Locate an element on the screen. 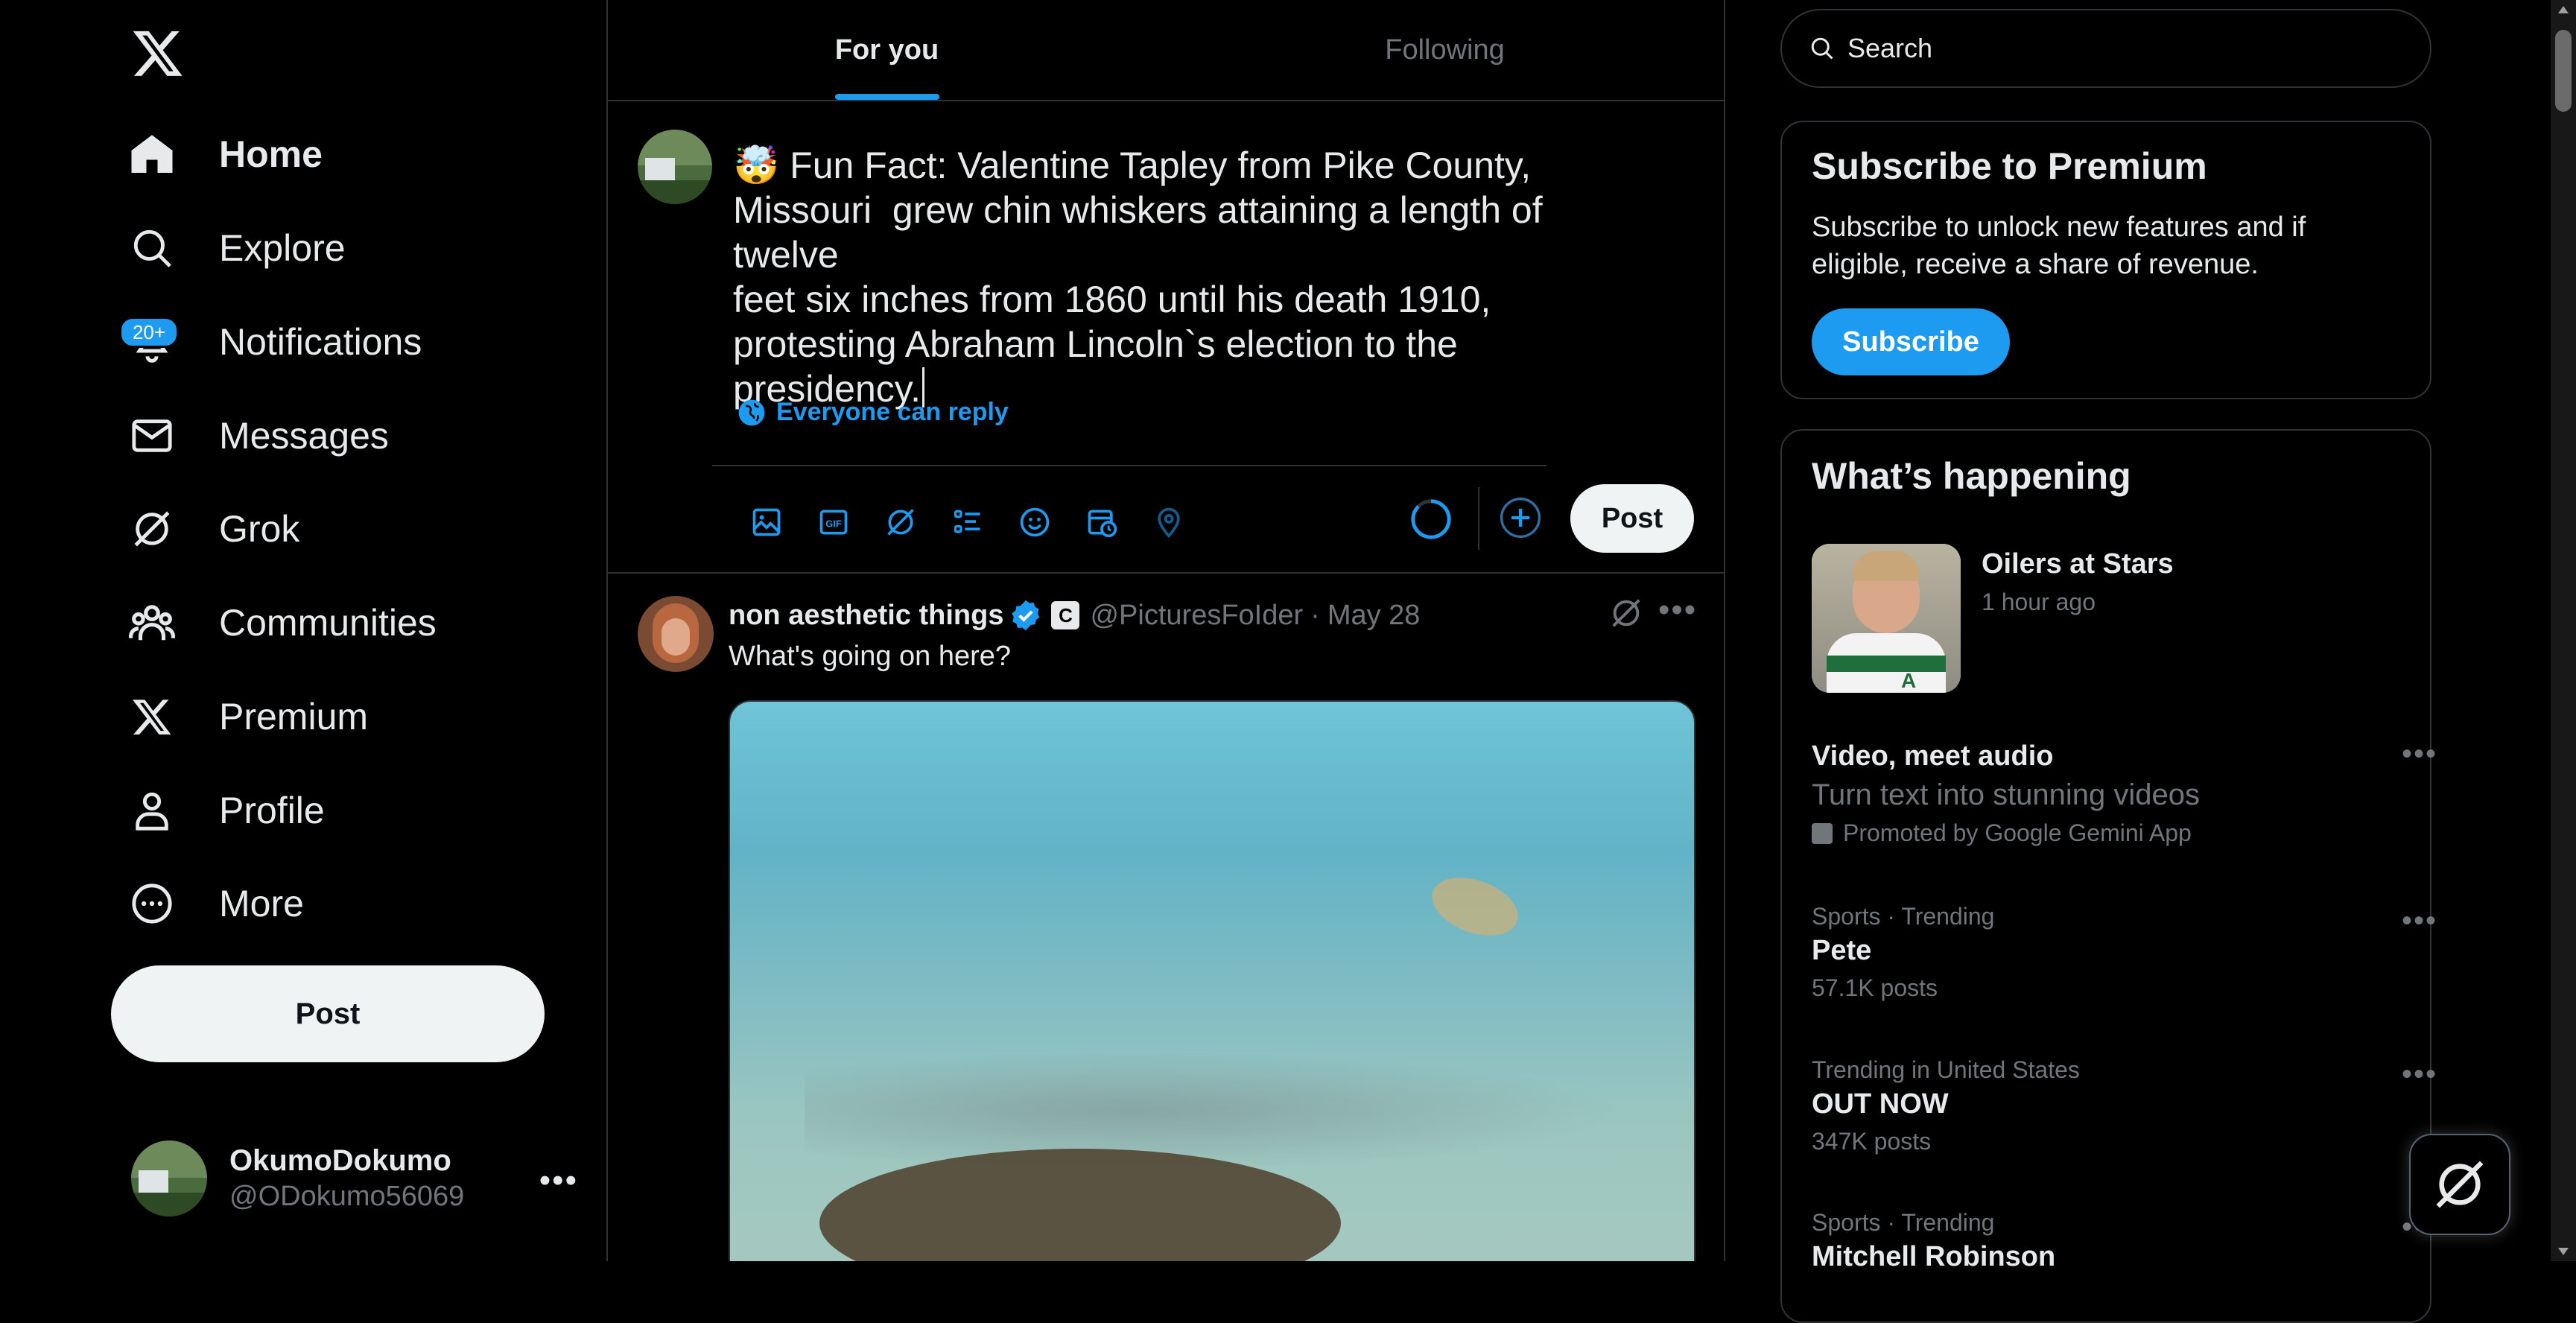 The width and height of the screenshot is (2576, 1323). trend-item: Sports · Trending Pete 57.1K posts ••• is located at coordinates (2124, 953).